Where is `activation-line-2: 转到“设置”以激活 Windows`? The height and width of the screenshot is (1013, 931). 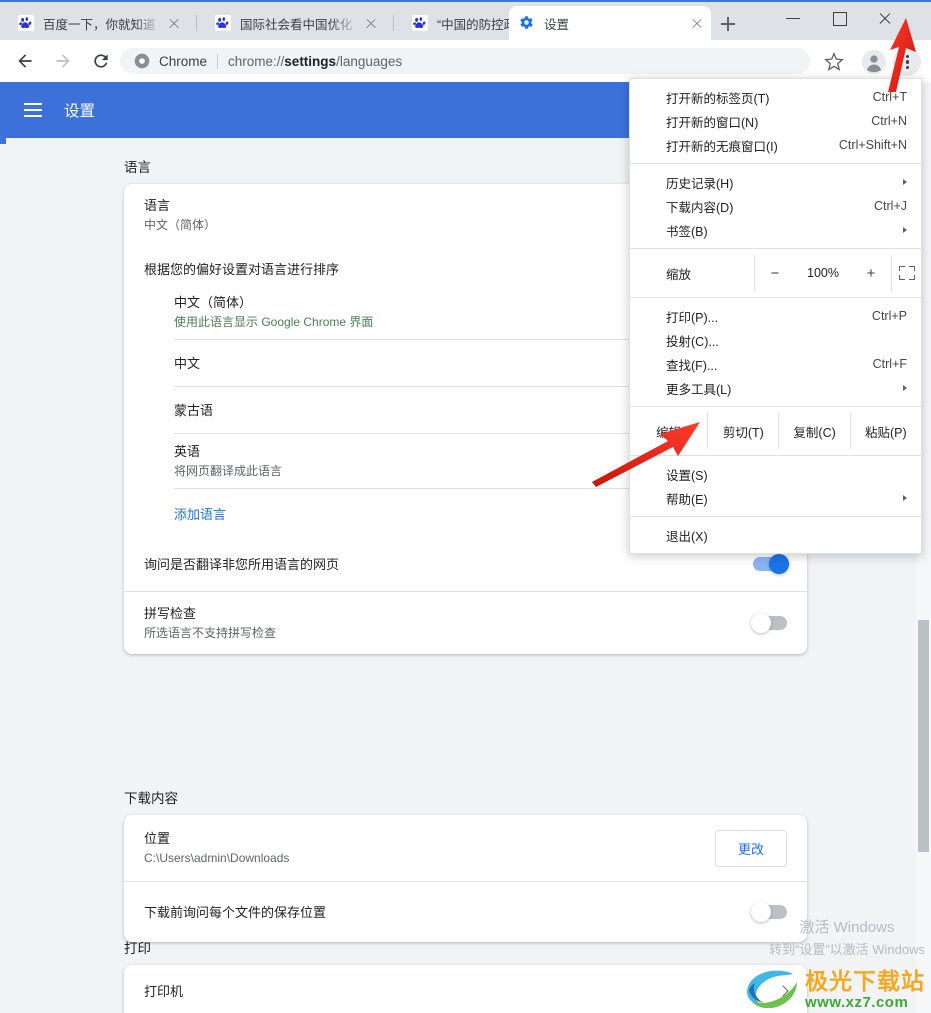
activation-line-2: 转到“设置”以激活 Windows is located at coordinates (846, 949).